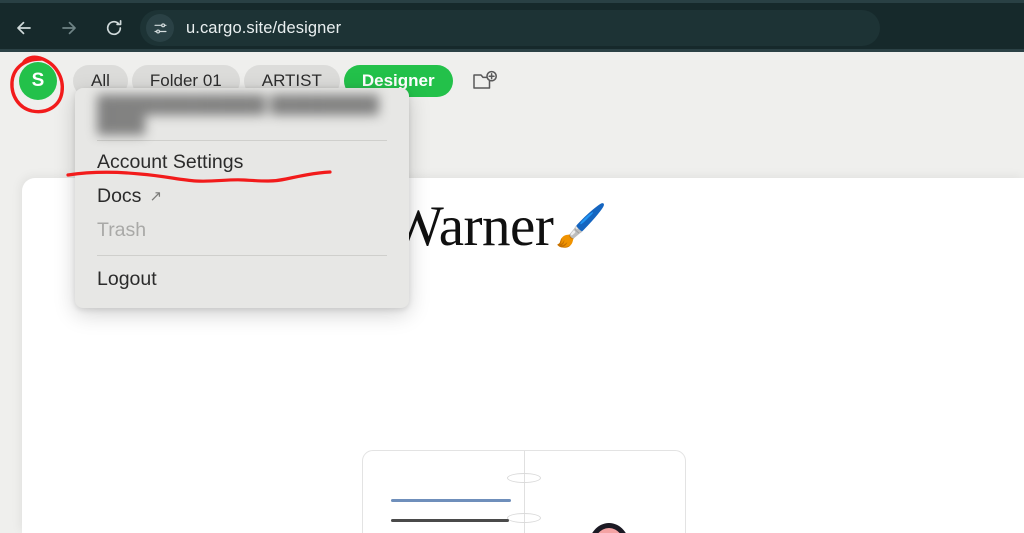 Image resolution: width=1024 pixels, height=533 pixels. Describe the element at coordinates (242, 230) in the screenshot. I see `menu-item-trash: Trash` at that location.